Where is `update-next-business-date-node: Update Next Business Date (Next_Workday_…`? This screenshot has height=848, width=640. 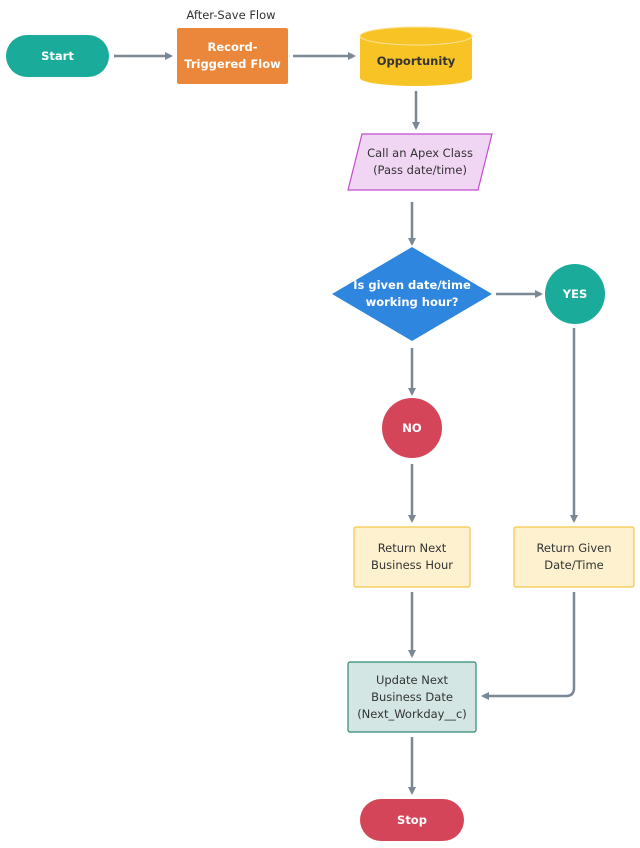 update-next-business-date-node: Update Next Business Date (Next_Workday_… is located at coordinates (412, 697).